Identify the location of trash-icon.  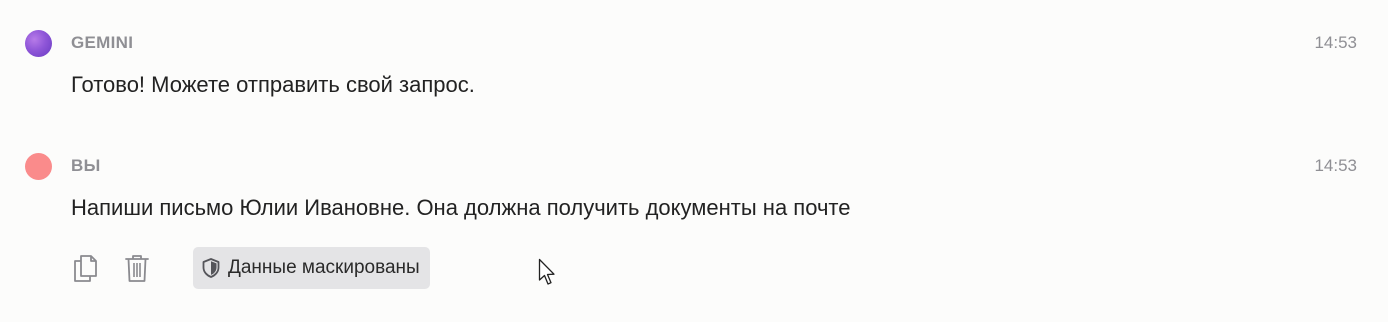
(137, 268).